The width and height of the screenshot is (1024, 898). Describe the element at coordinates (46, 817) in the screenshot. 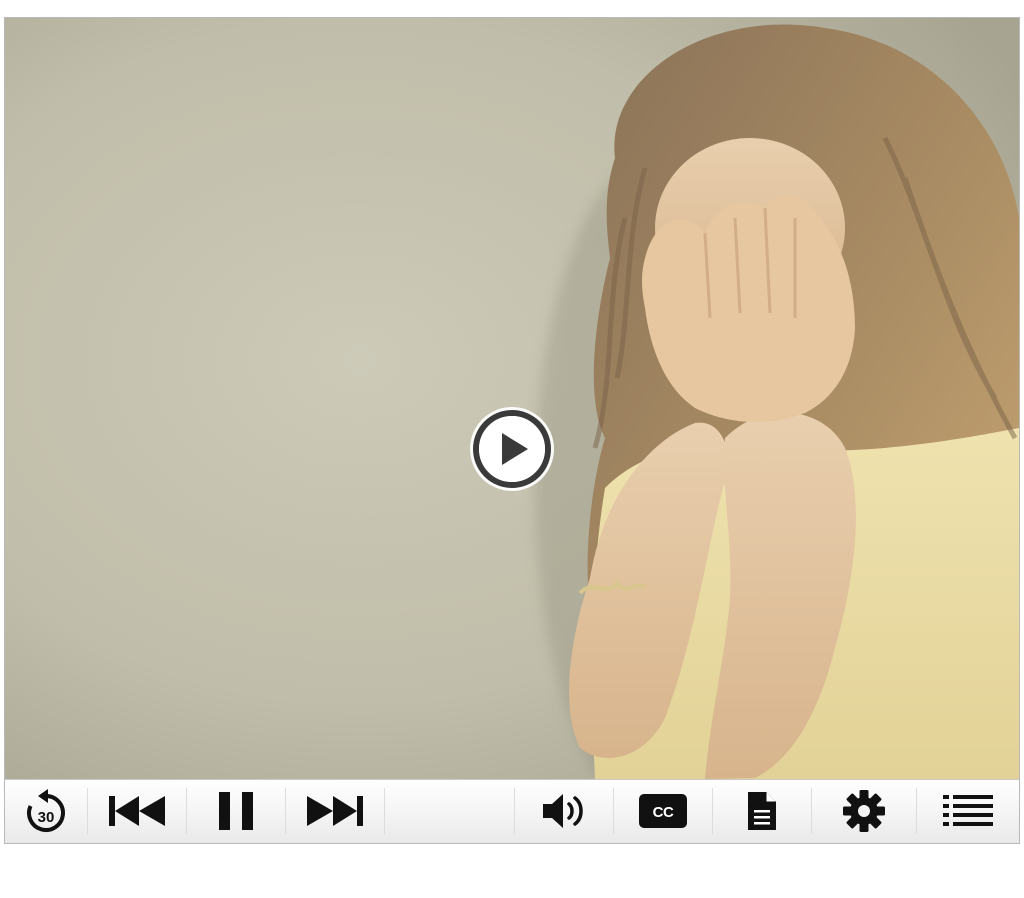

I see `svg-text: 30` at that location.